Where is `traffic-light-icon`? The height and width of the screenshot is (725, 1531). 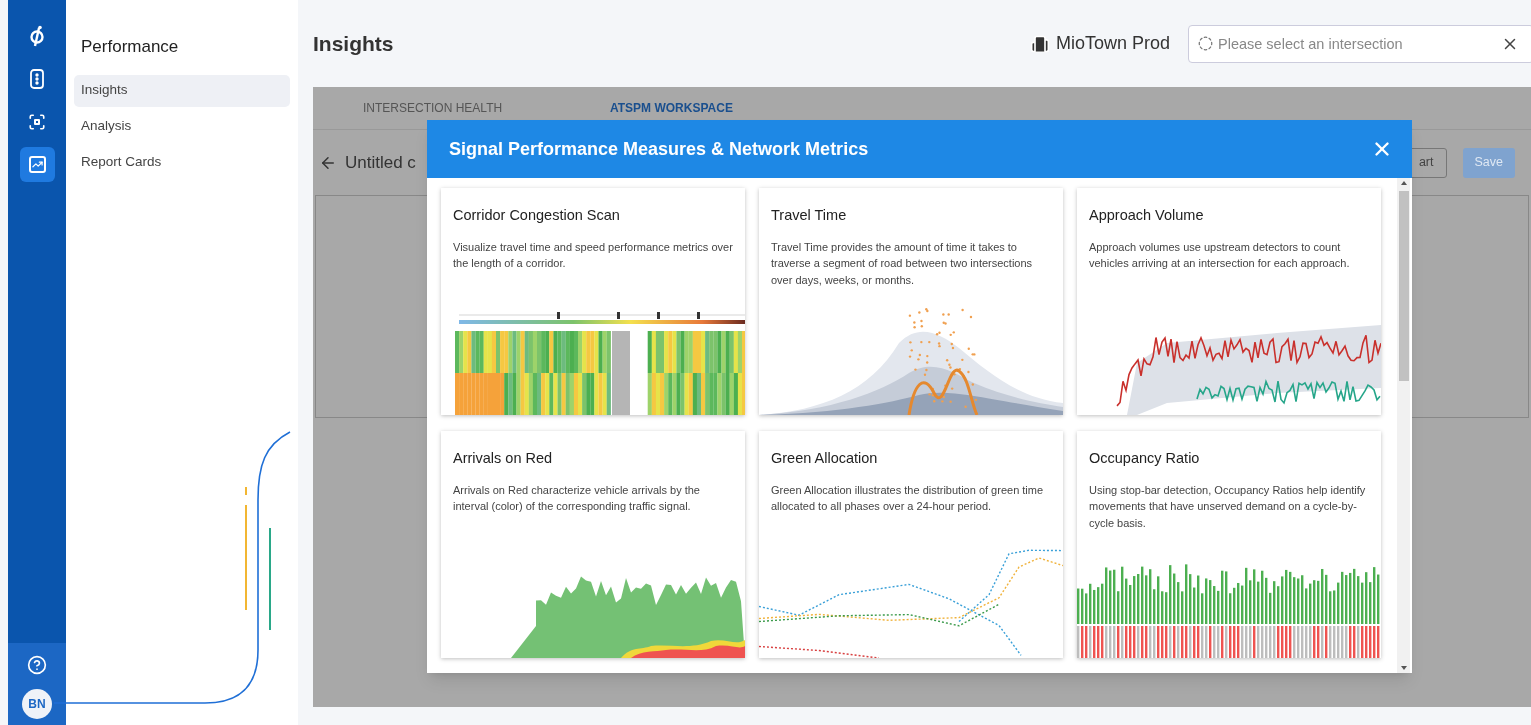
traffic-light-icon is located at coordinates (37, 78).